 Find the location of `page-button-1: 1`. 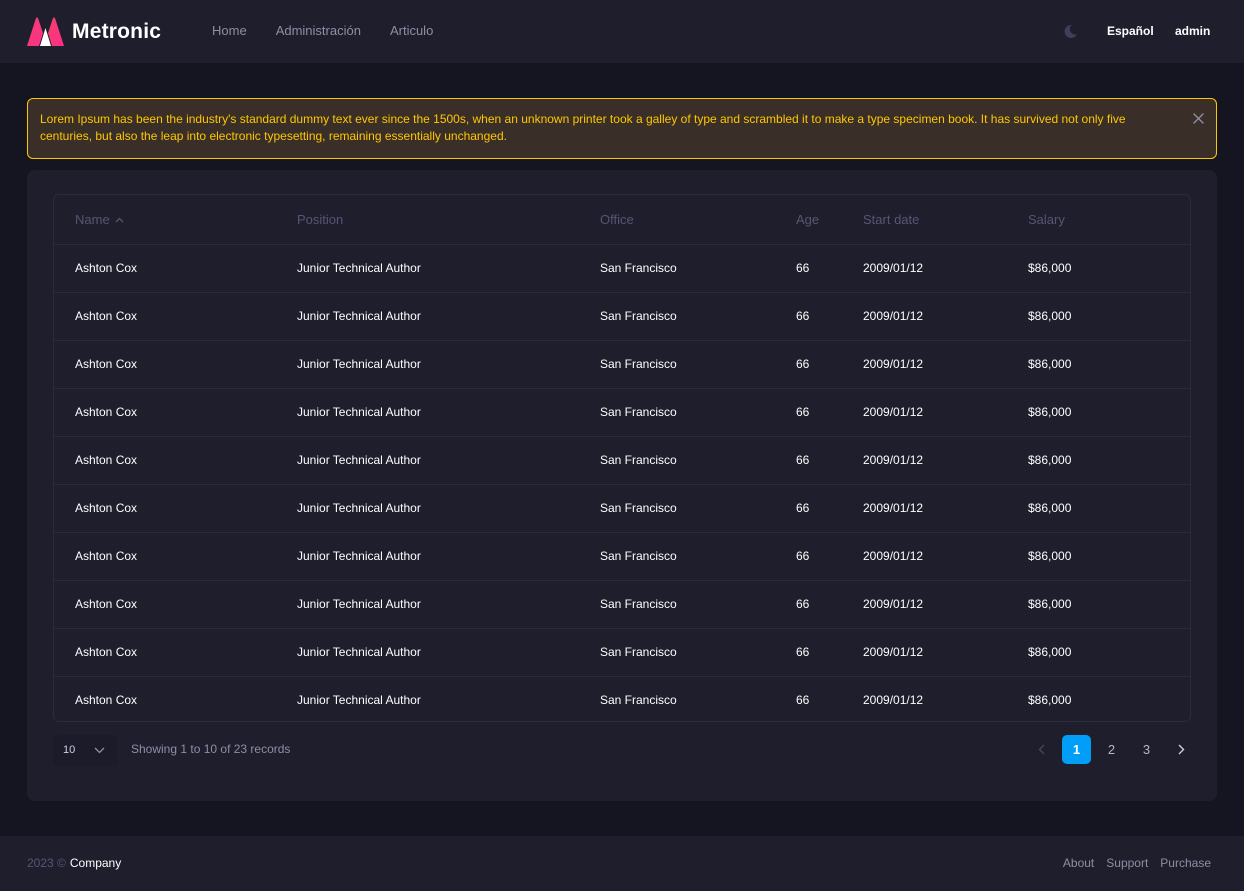

page-button-1: 1 is located at coordinates (1076, 749).